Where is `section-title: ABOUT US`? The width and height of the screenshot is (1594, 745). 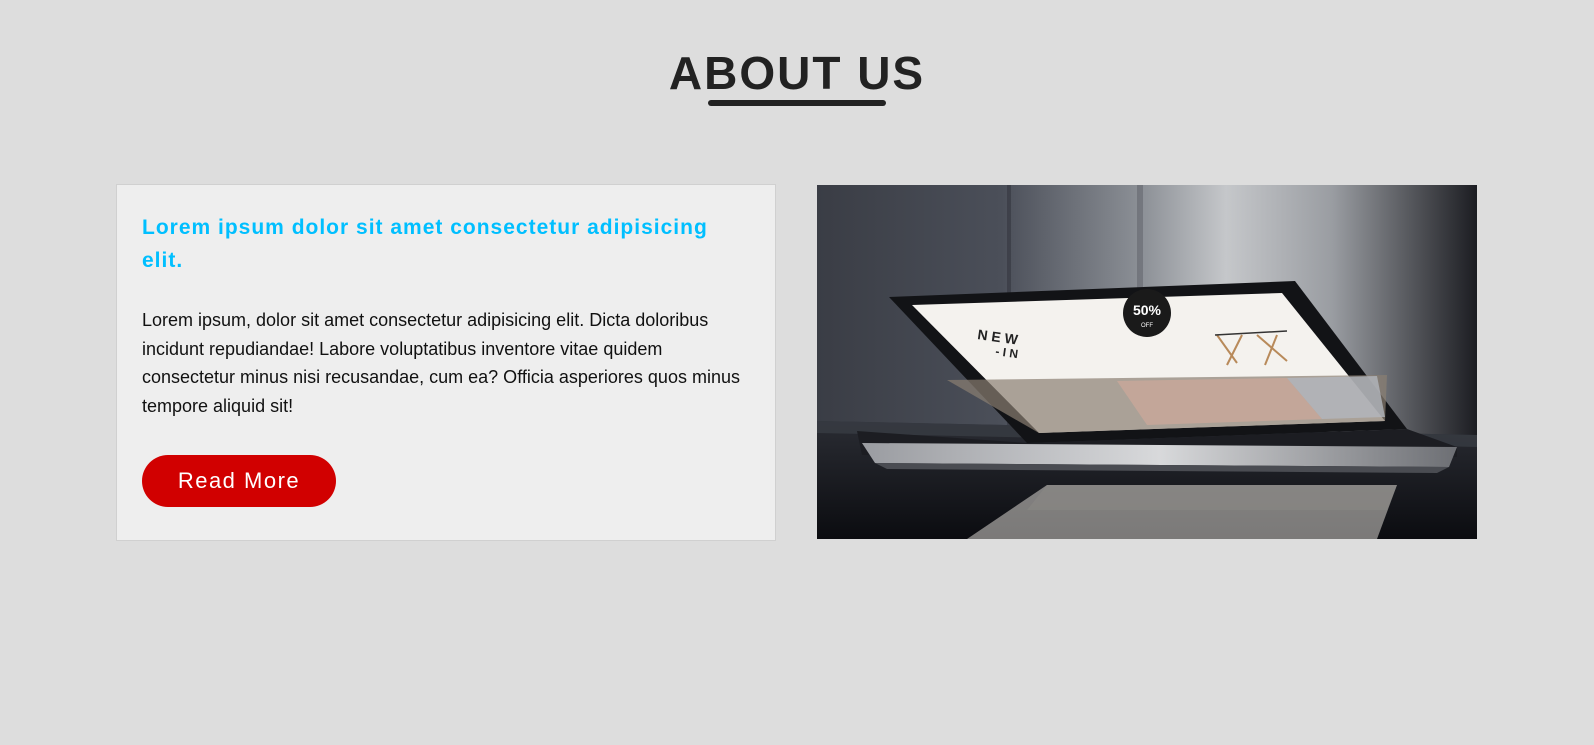
section-title: ABOUT US is located at coordinates (797, 76).